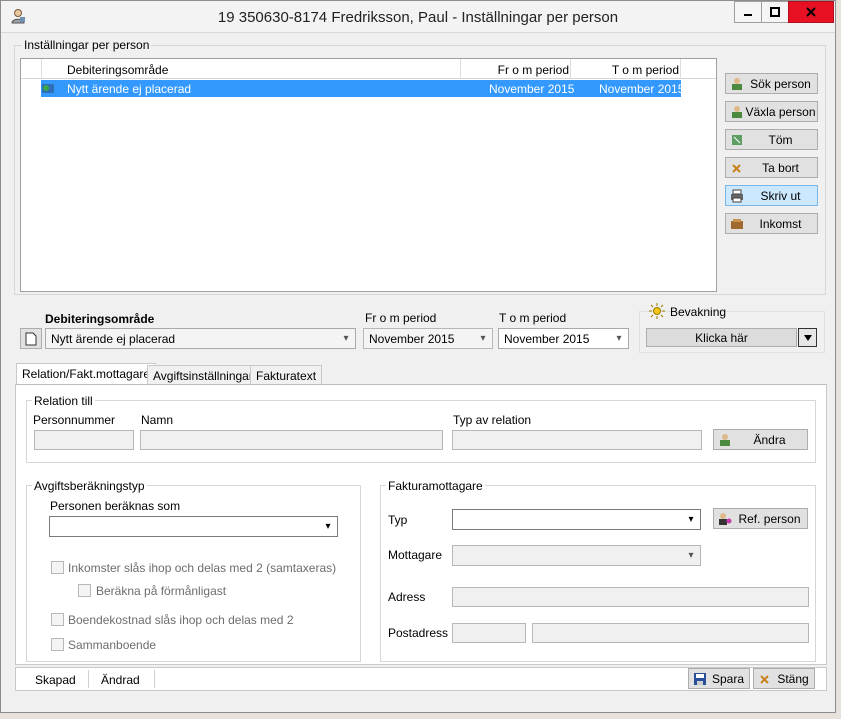 The image size is (841, 719). What do you see at coordinates (576, 519) in the screenshot?
I see `faktura-typ-select: ▾` at bounding box center [576, 519].